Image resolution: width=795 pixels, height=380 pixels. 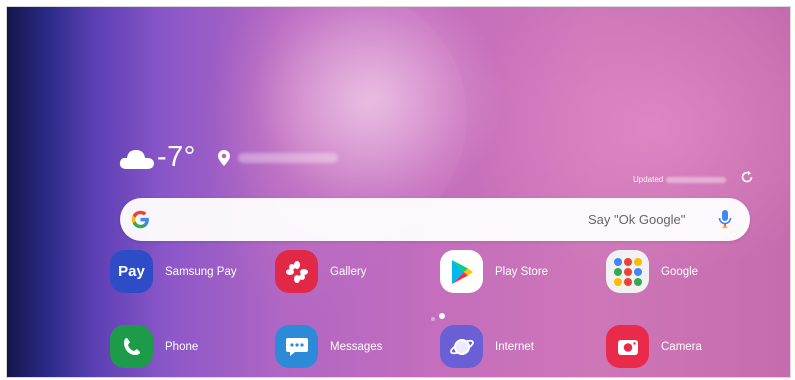 What do you see at coordinates (680, 271) in the screenshot?
I see `app-label: Google` at bounding box center [680, 271].